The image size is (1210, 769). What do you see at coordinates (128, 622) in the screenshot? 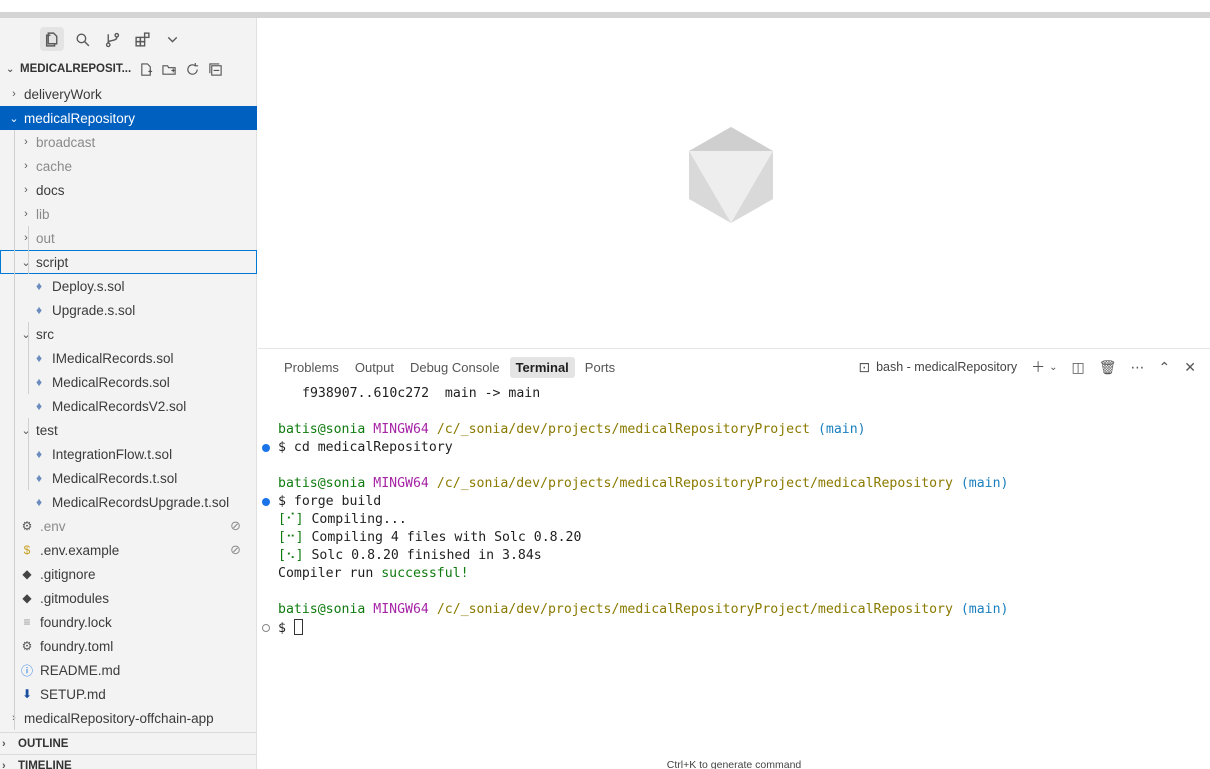
I see `tree-file: ≡ foundry.lock` at bounding box center [128, 622].